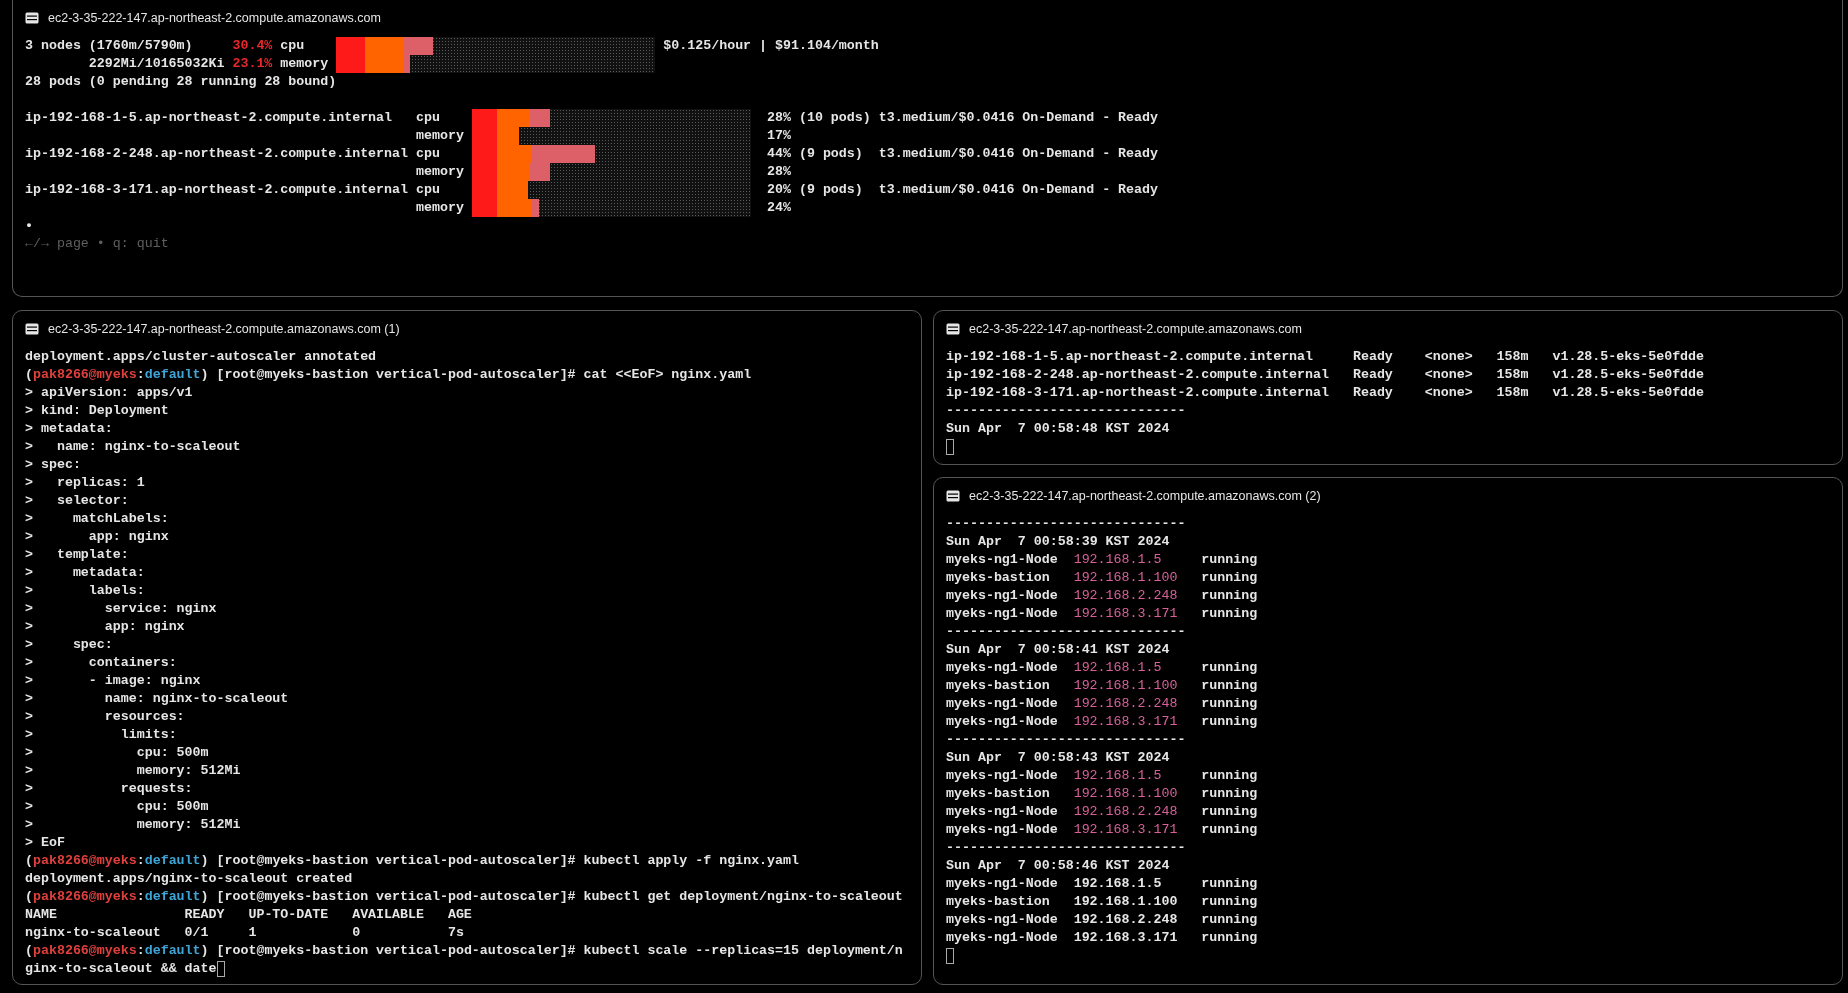 The width and height of the screenshot is (1848, 993). Describe the element at coordinates (101, 663) in the screenshot. I see `terminal-line: > containers:` at that location.